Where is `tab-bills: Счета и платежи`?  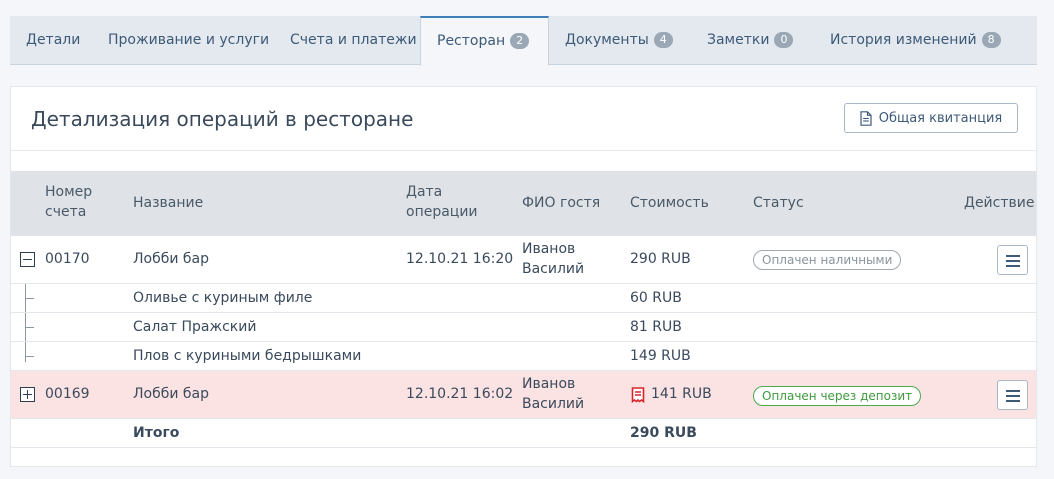 tab-bills: Счета и платежи is located at coordinates (353, 40).